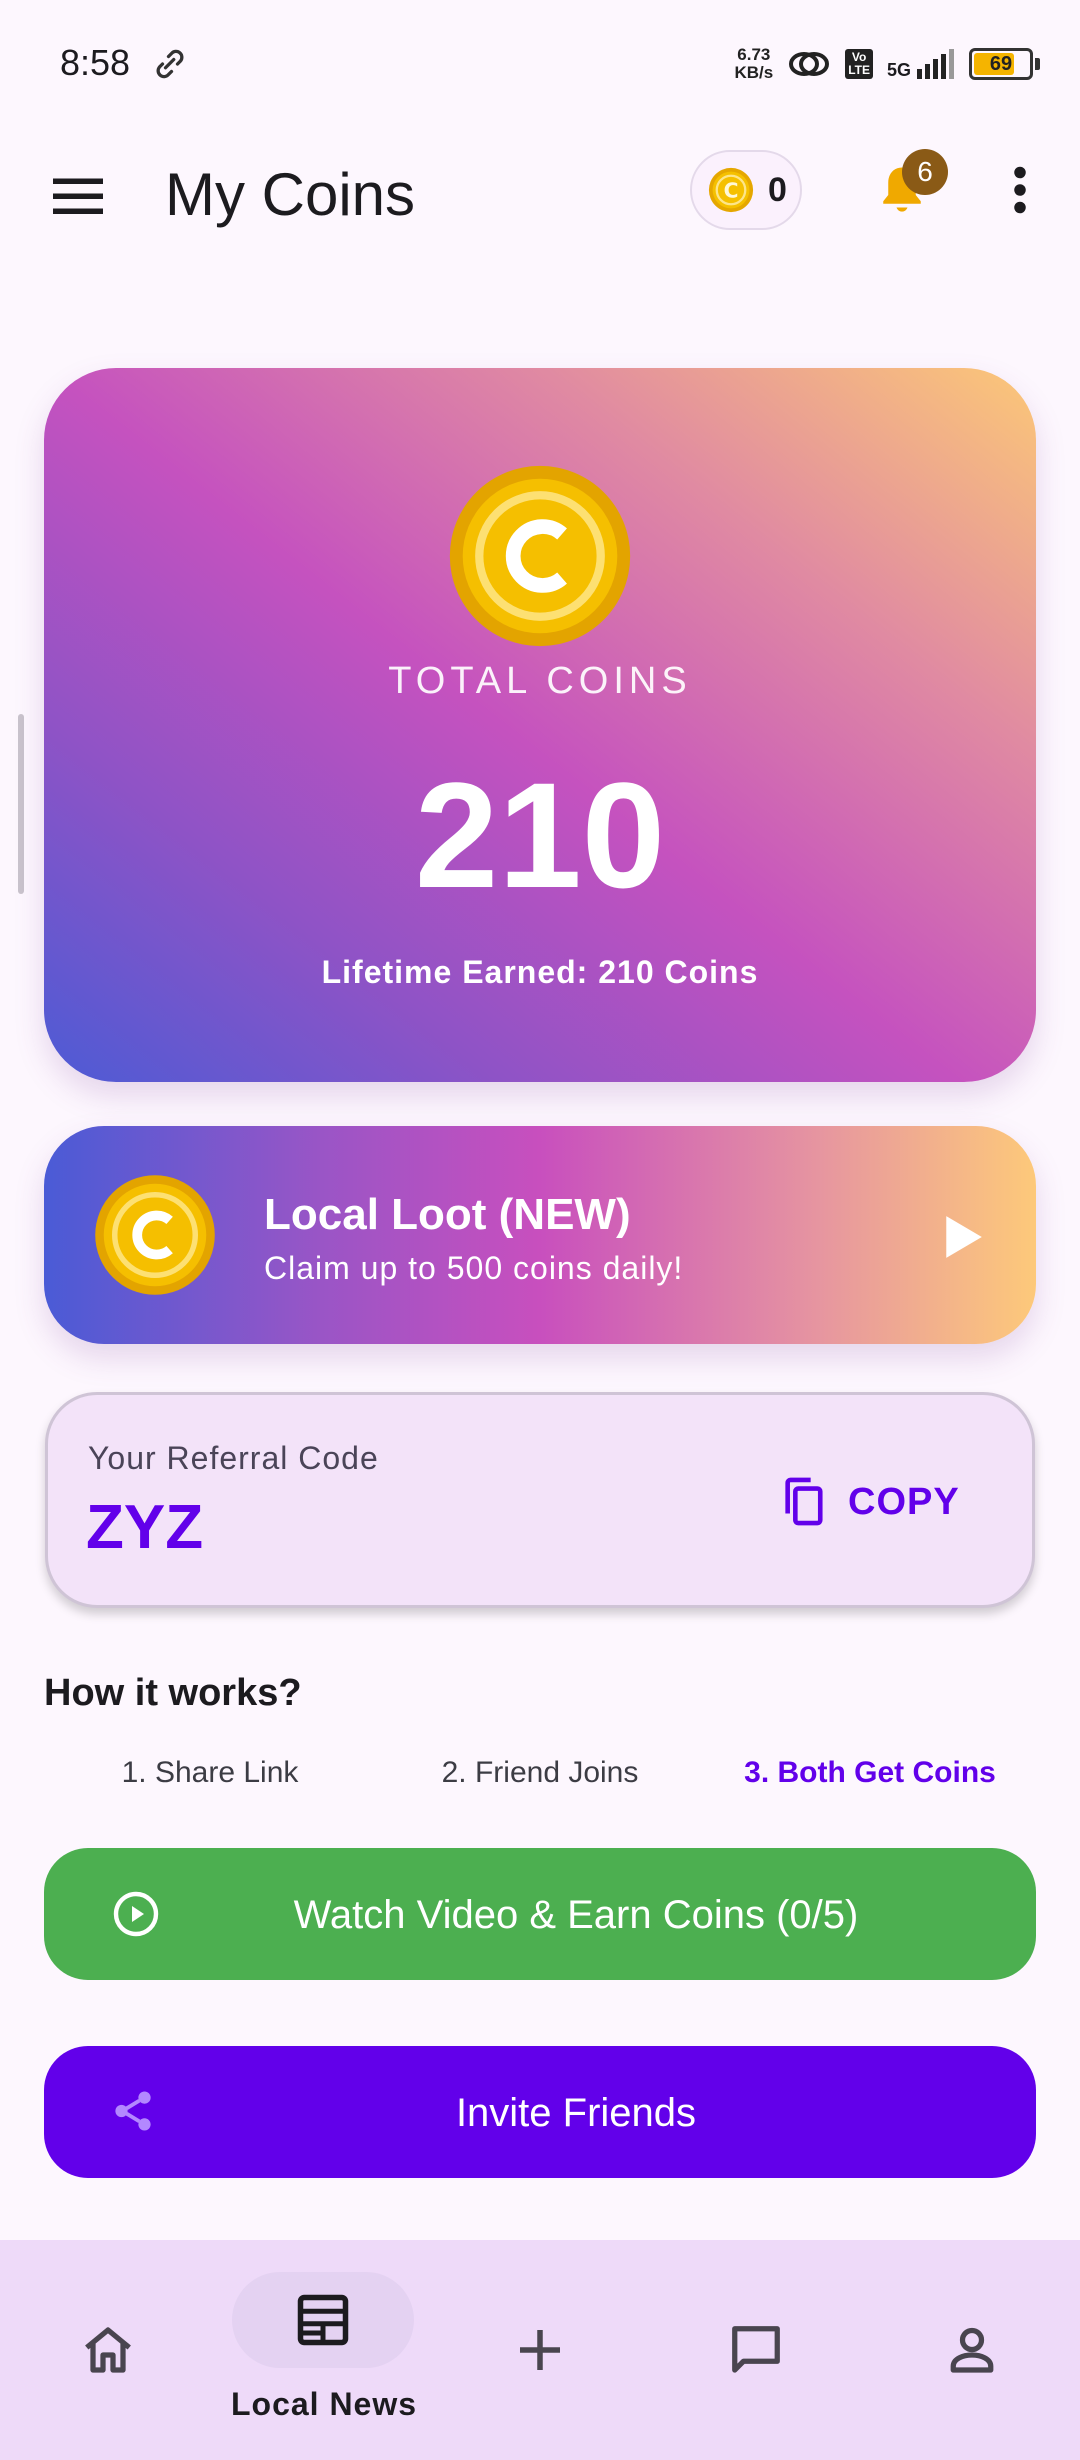  What do you see at coordinates (1037, 64) in the screenshot?
I see `battery-tip` at bounding box center [1037, 64].